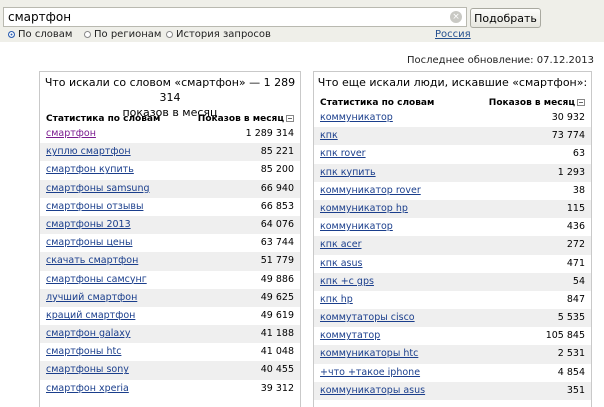  I want to click on keyword-link: смартфон xperia, so click(87, 388).